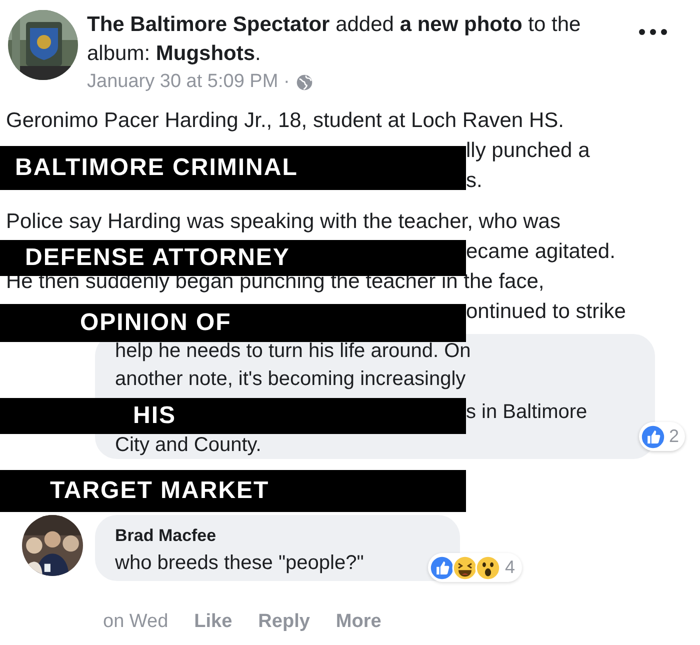 This screenshot has height=645, width=700. I want to click on caption-text: BALTIMORE CRIMINAL, so click(156, 168).